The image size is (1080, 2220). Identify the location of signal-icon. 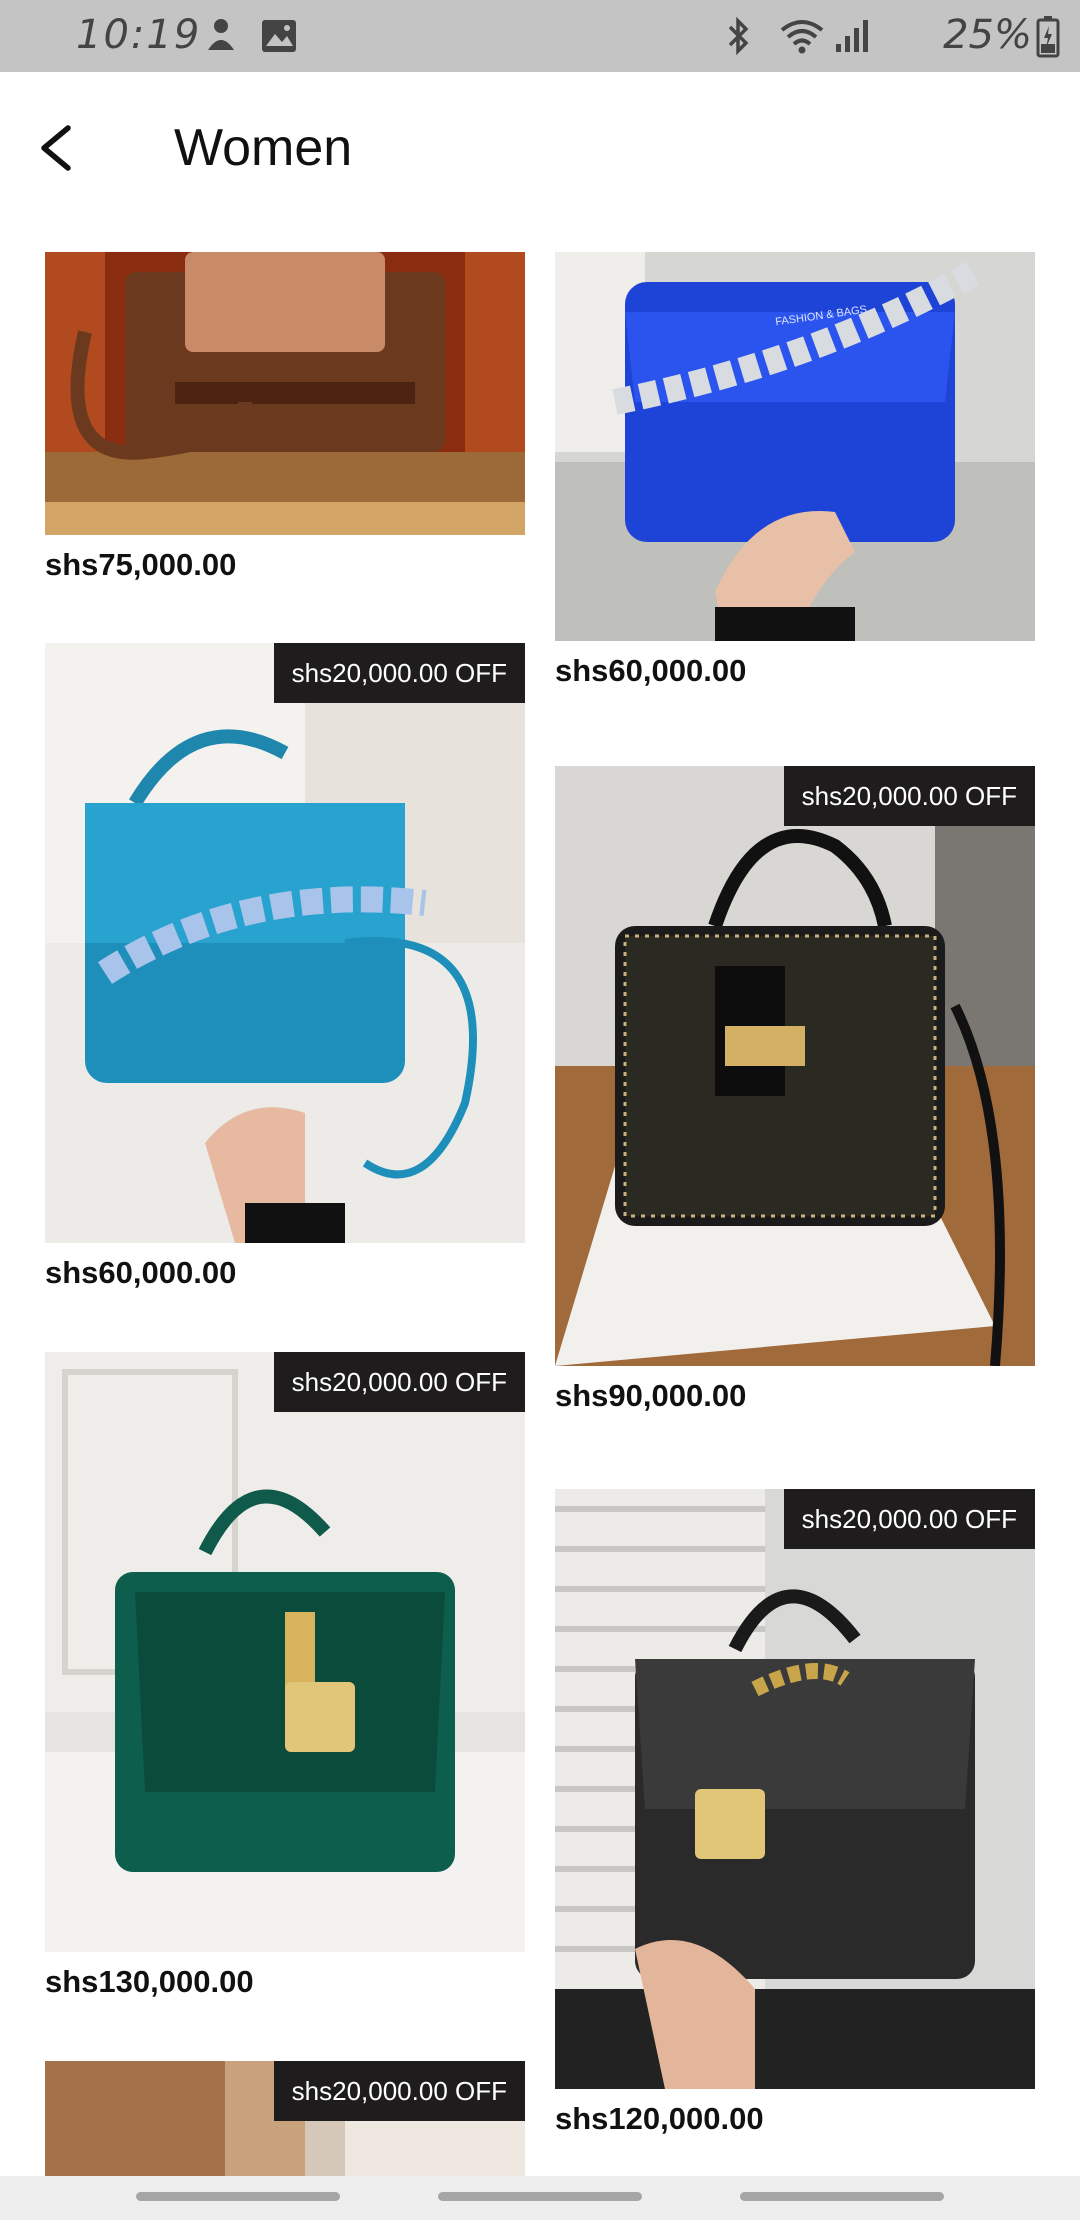
(852, 36).